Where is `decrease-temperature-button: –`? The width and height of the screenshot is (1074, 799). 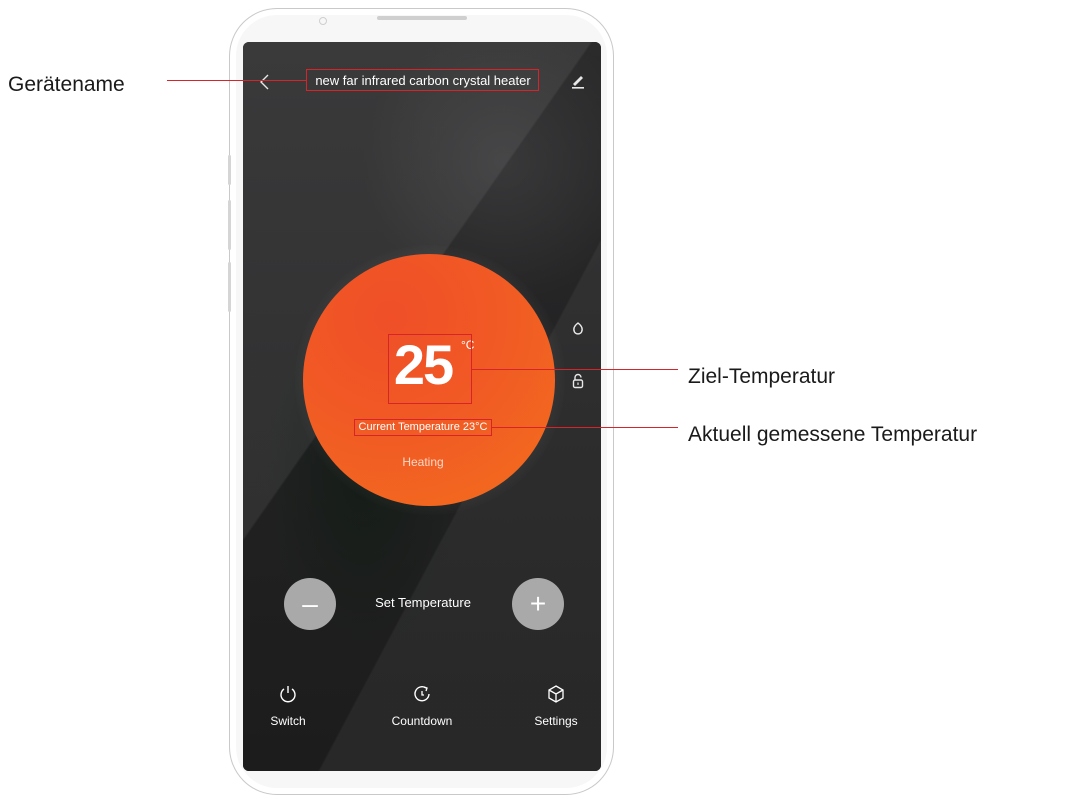
decrease-temperature-button: – is located at coordinates (310, 604).